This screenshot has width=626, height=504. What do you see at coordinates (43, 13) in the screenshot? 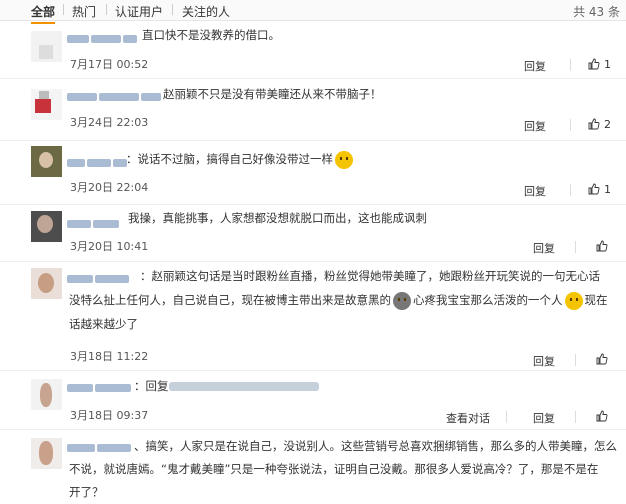
I see `tab-all: 全部` at bounding box center [43, 13].